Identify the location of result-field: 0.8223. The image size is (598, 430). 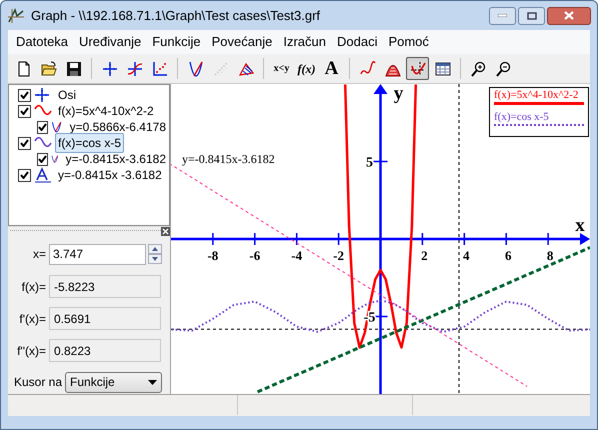
(105, 350).